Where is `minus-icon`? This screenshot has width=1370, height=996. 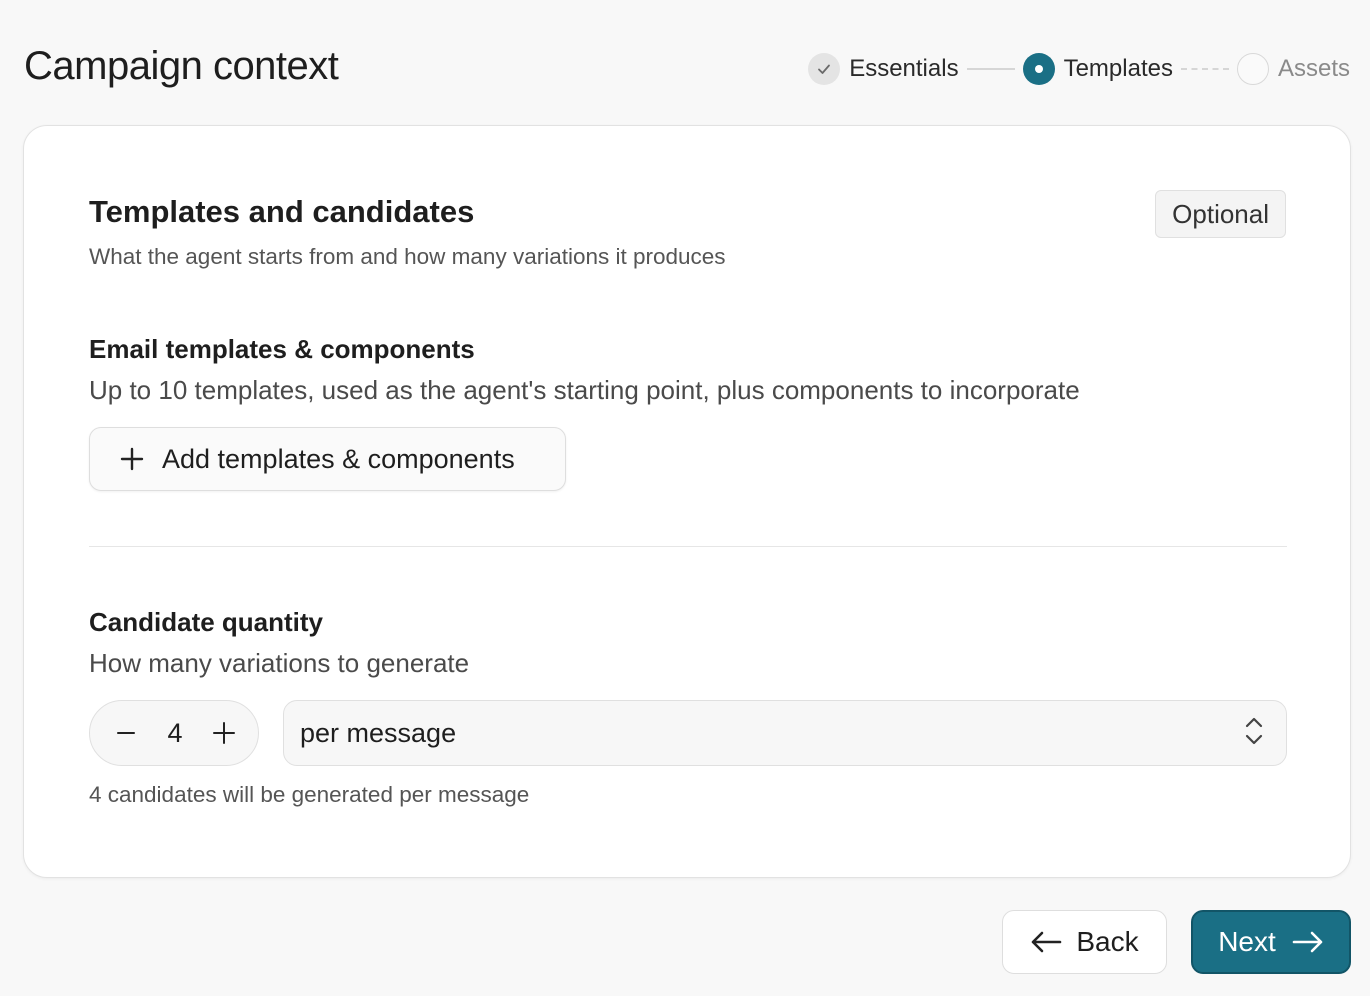 minus-icon is located at coordinates (126, 733).